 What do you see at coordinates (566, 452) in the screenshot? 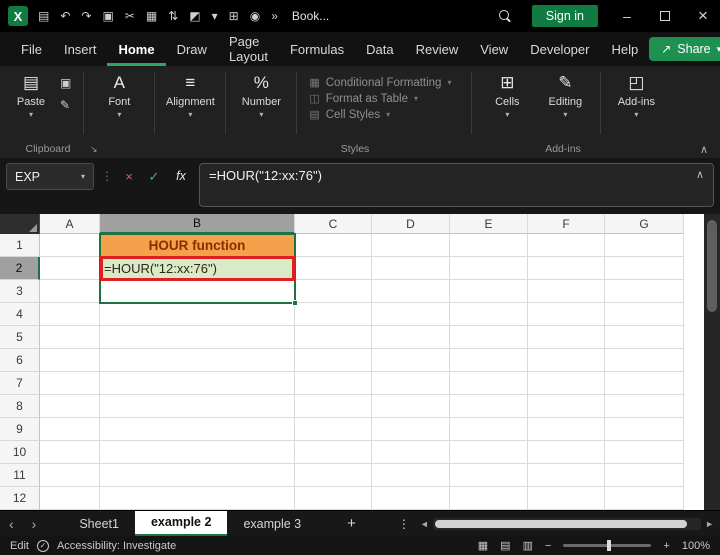
I see `cell-F10` at bounding box center [566, 452].